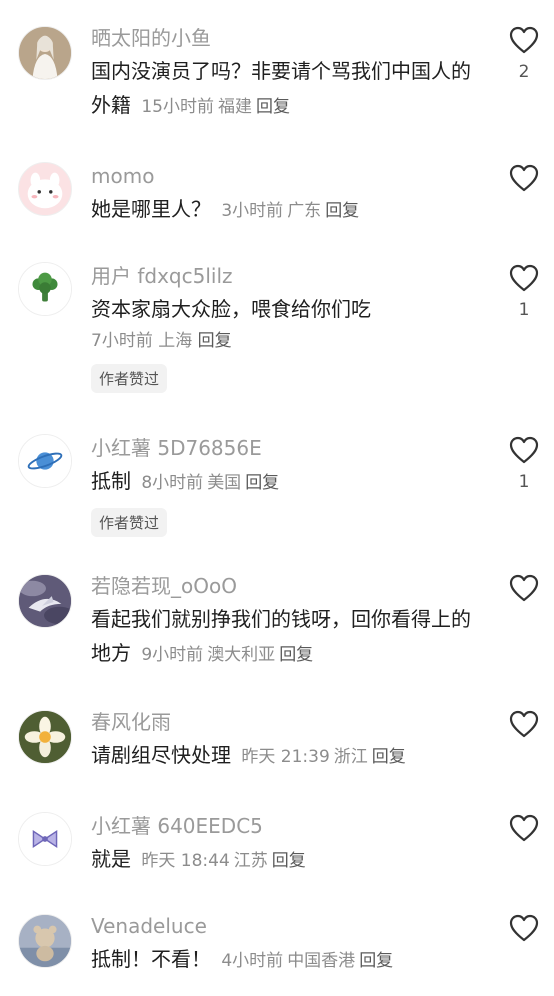 This screenshot has width=554, height=996. Describe the element at coordinates (281, 926) in the screenshot. I see `comment-username: Venadeluce` at that location.